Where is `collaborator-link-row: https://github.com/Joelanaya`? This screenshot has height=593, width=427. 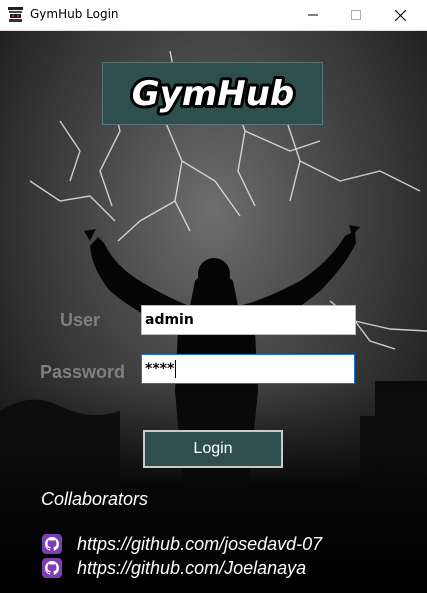 collaborator-link-row: https://github.com/Joelanaya is located at coordinates (174, 568).